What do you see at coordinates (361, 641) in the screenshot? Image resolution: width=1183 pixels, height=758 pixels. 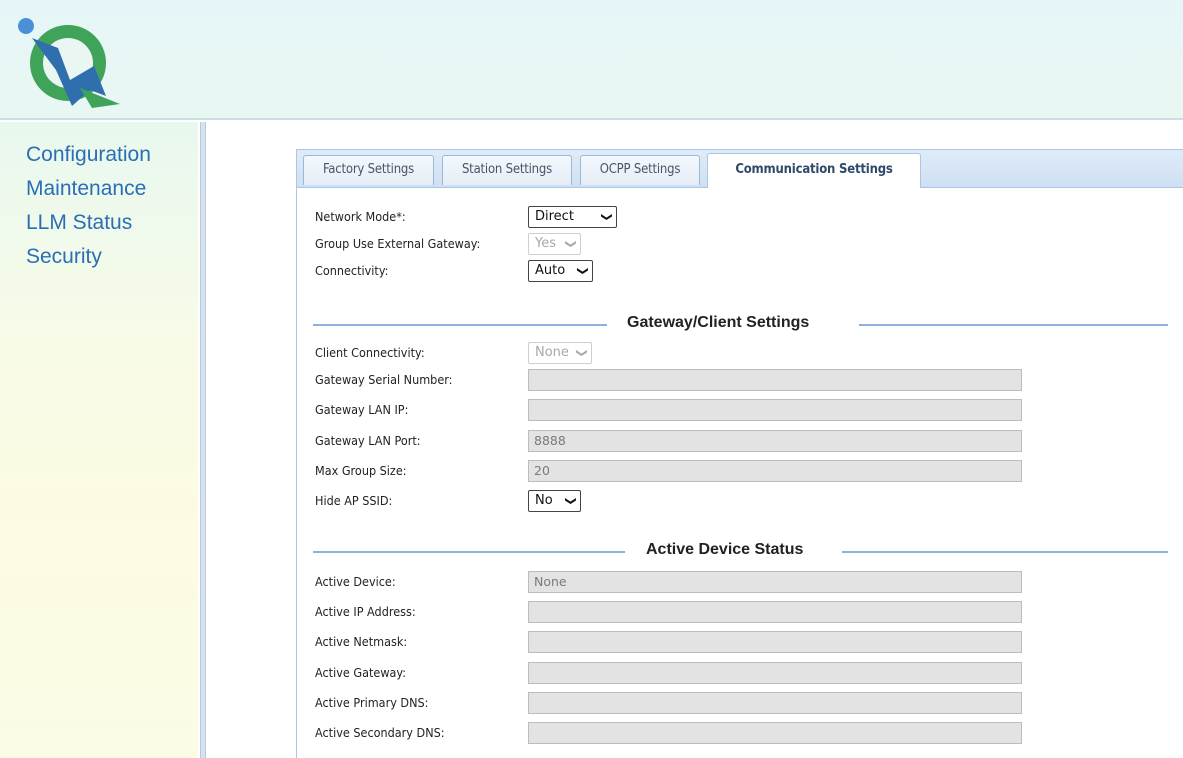 I see `active-netmask-label: Active Netmask:` at bounding box center [361, 641].